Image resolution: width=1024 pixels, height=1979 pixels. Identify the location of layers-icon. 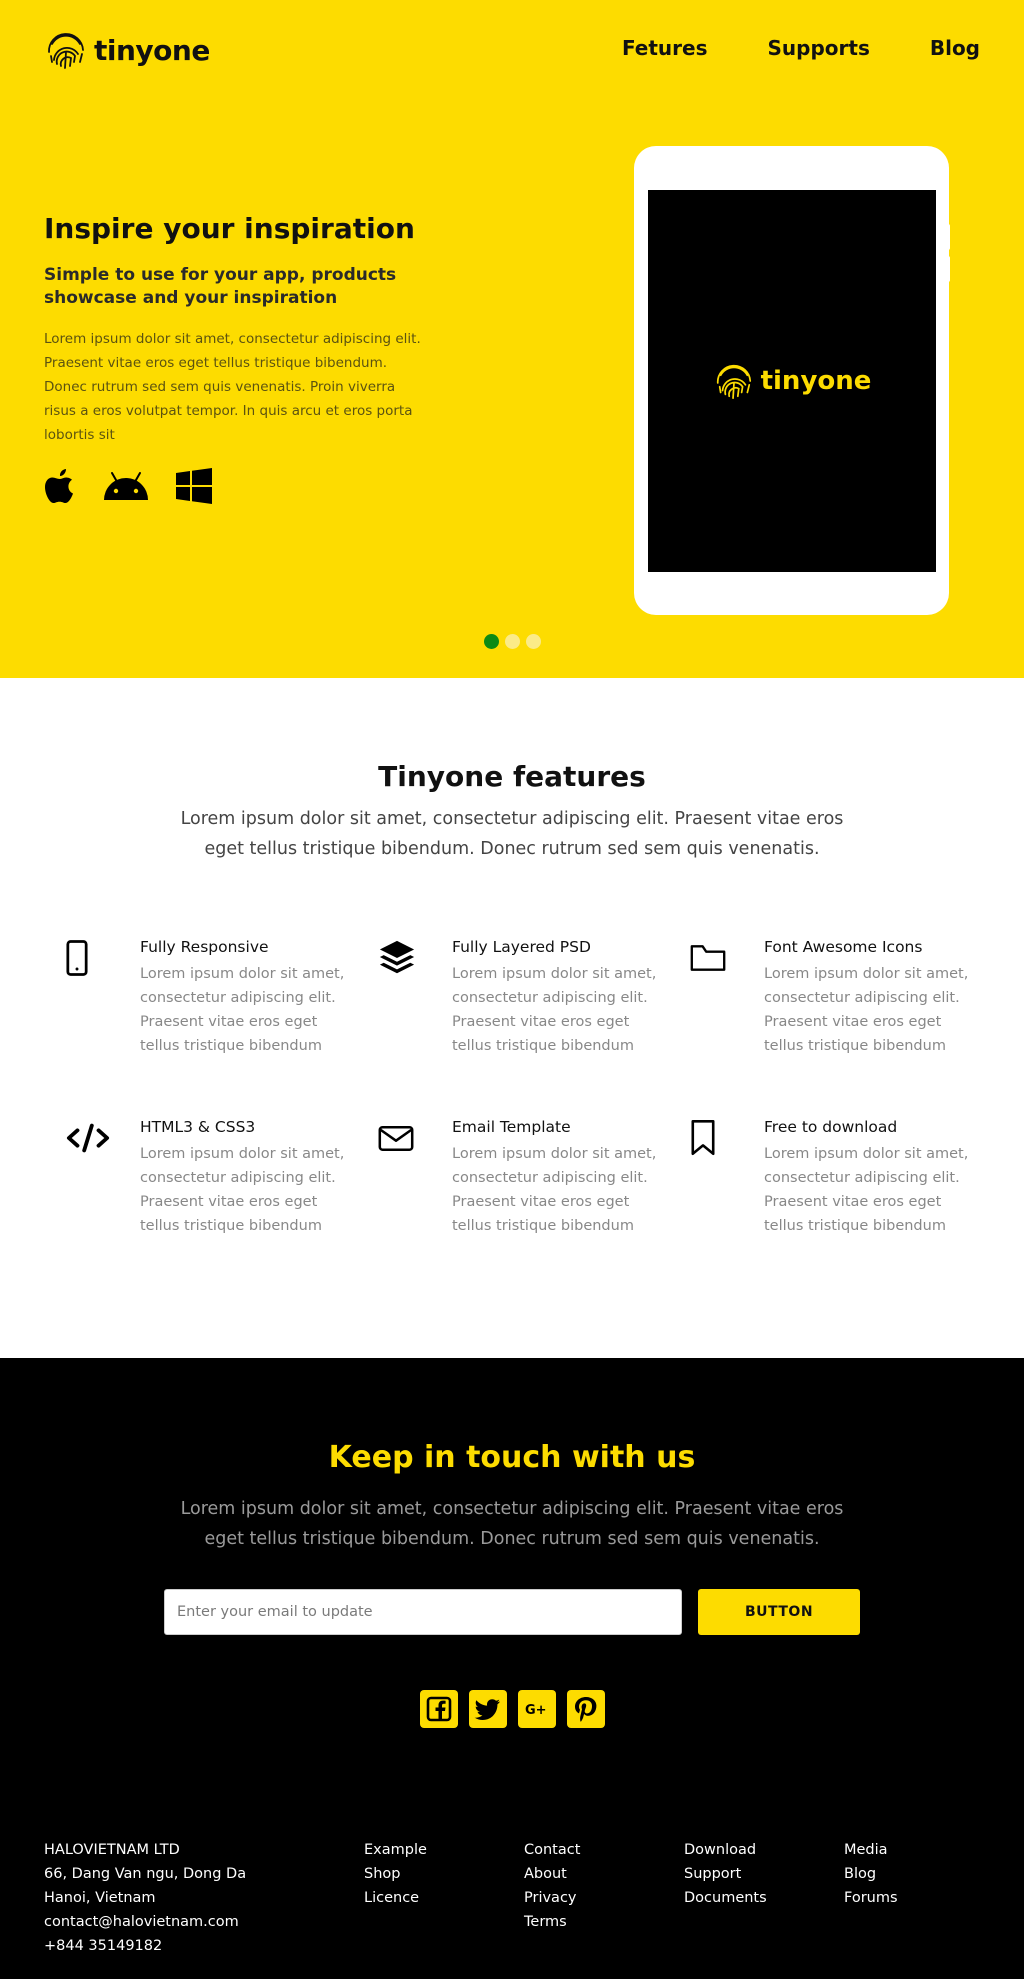
(401, 961).